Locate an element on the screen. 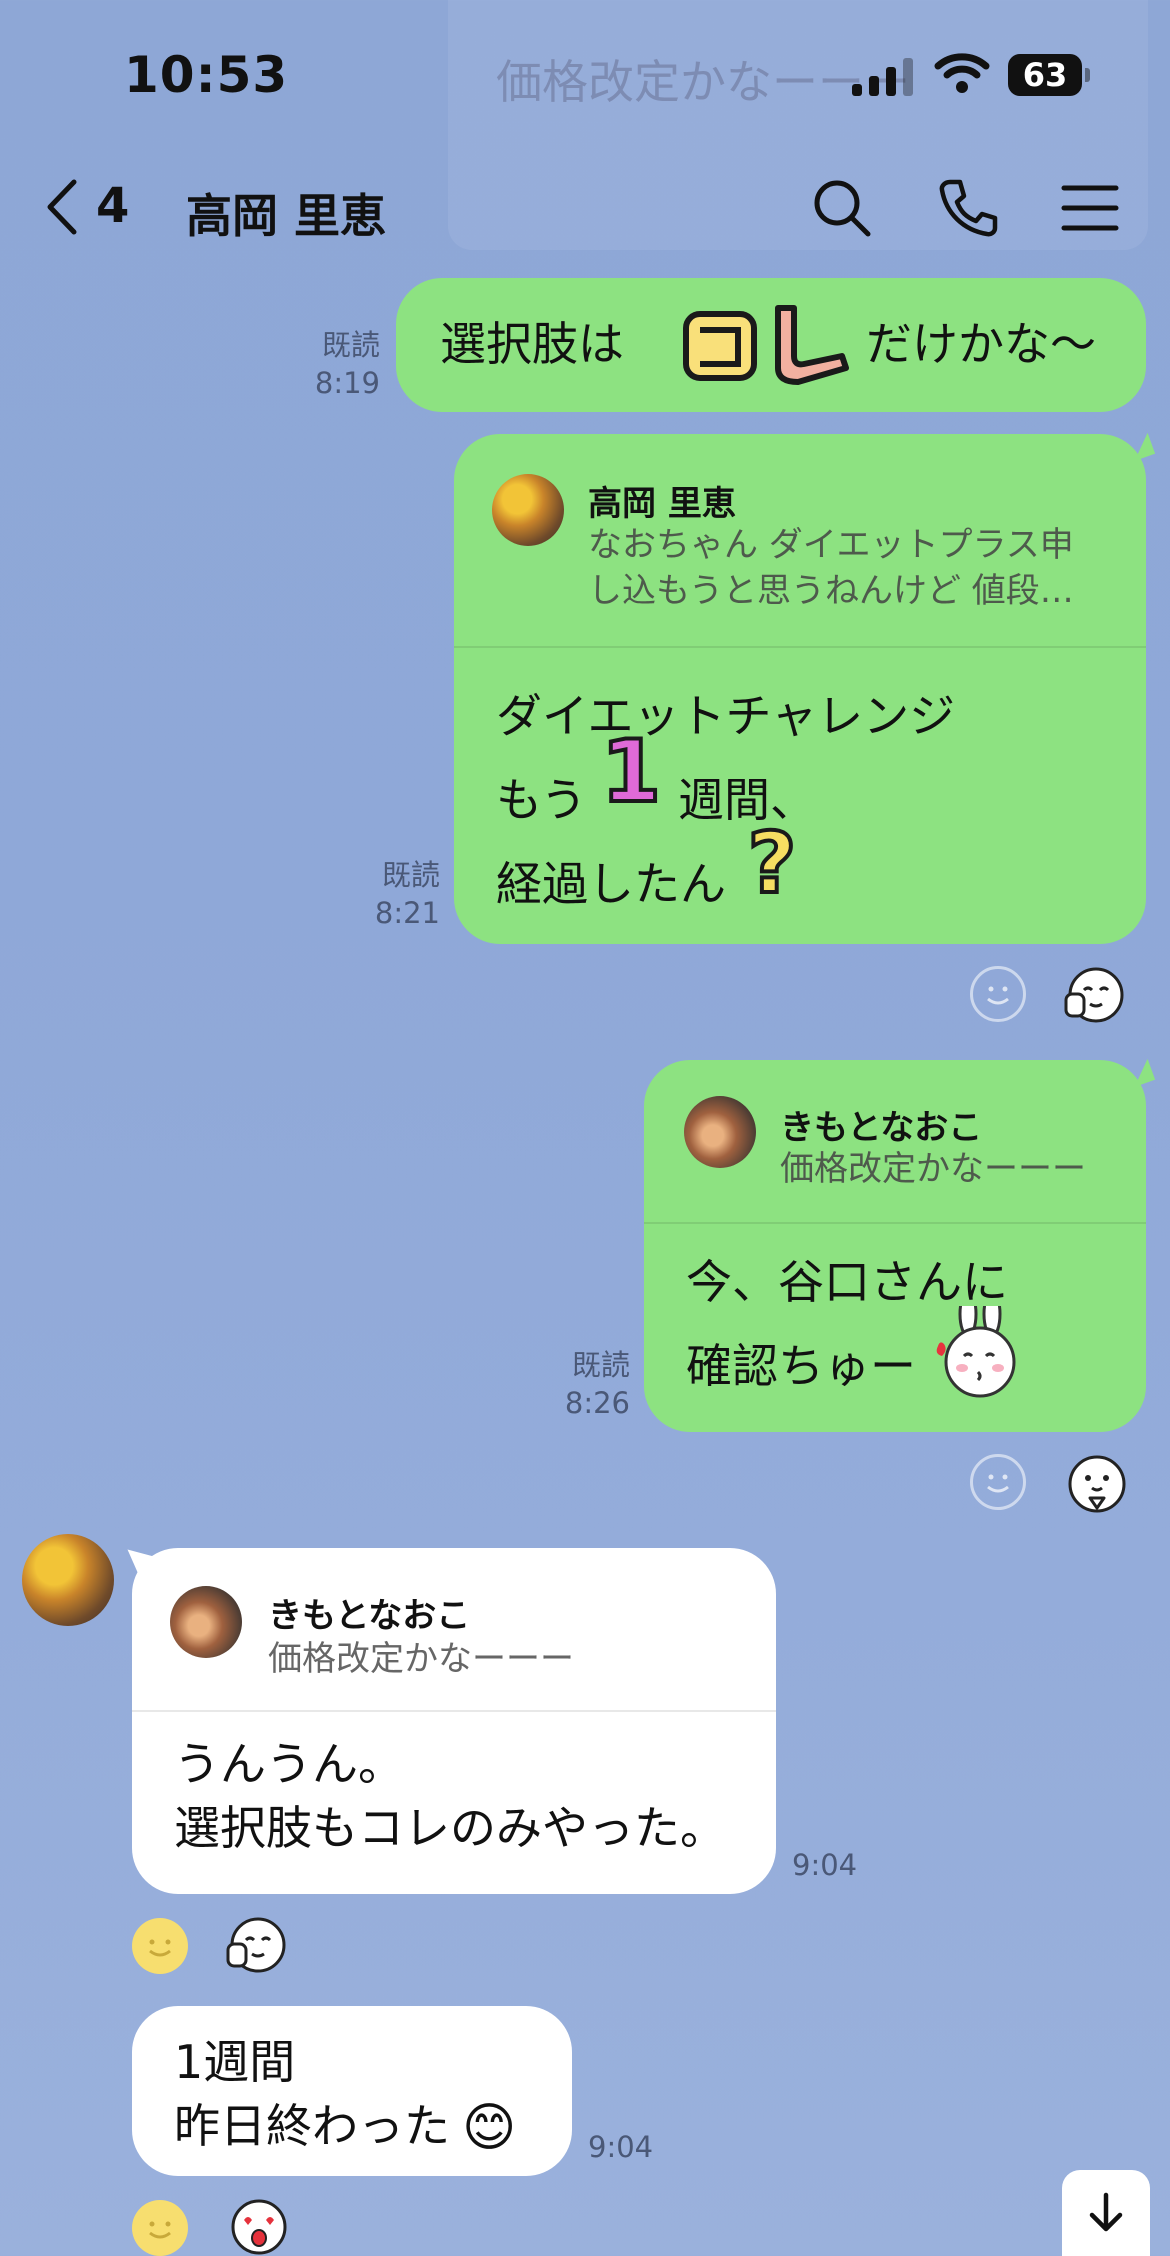 The image size is (1170, 2256). question-mark-emoji: ? is located at coordinates (772, 863).